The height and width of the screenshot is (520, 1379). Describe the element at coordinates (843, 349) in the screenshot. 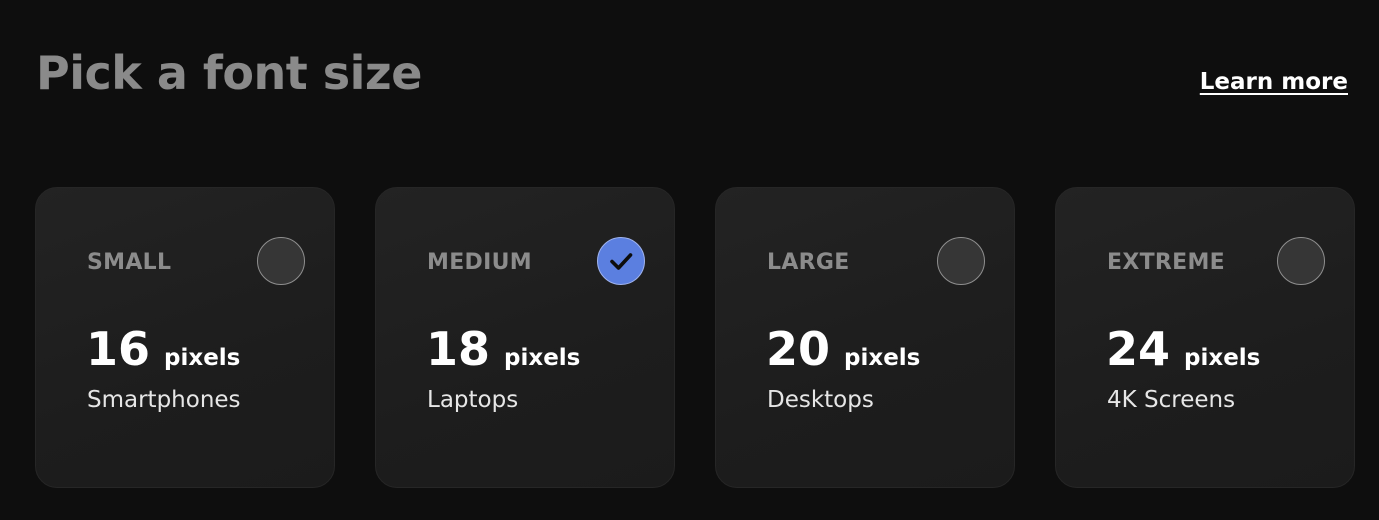

I see `size-value: 20 pixels` at that location.